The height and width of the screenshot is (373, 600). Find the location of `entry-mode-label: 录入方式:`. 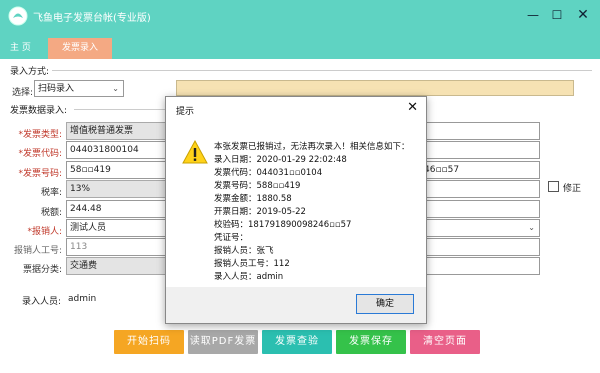

entry-mode-label: 录入方式: is located at coordinates (30, 72).